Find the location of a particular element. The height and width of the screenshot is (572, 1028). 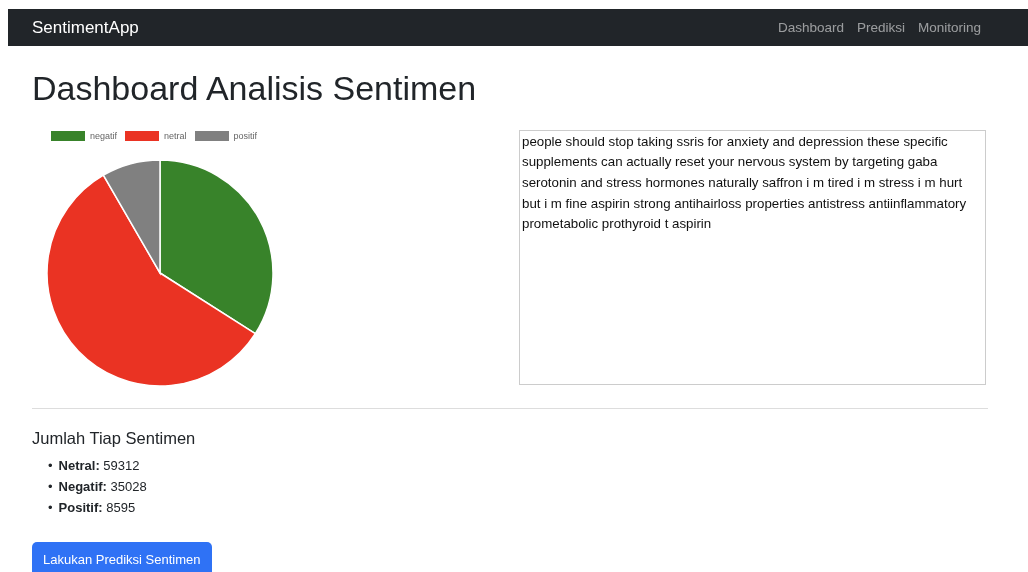

brand-name: SentimentApp is located at coordinates (85, 27).